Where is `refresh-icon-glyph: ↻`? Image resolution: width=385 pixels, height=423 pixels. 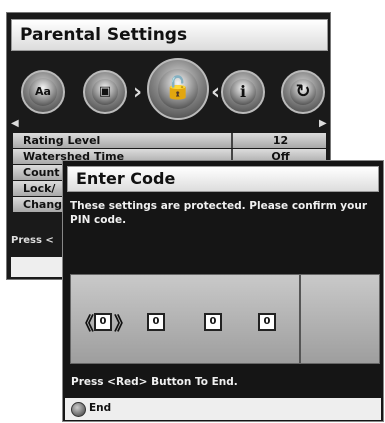 refresh-icon-glyph: ↻ is located at coordinates (303, 92).